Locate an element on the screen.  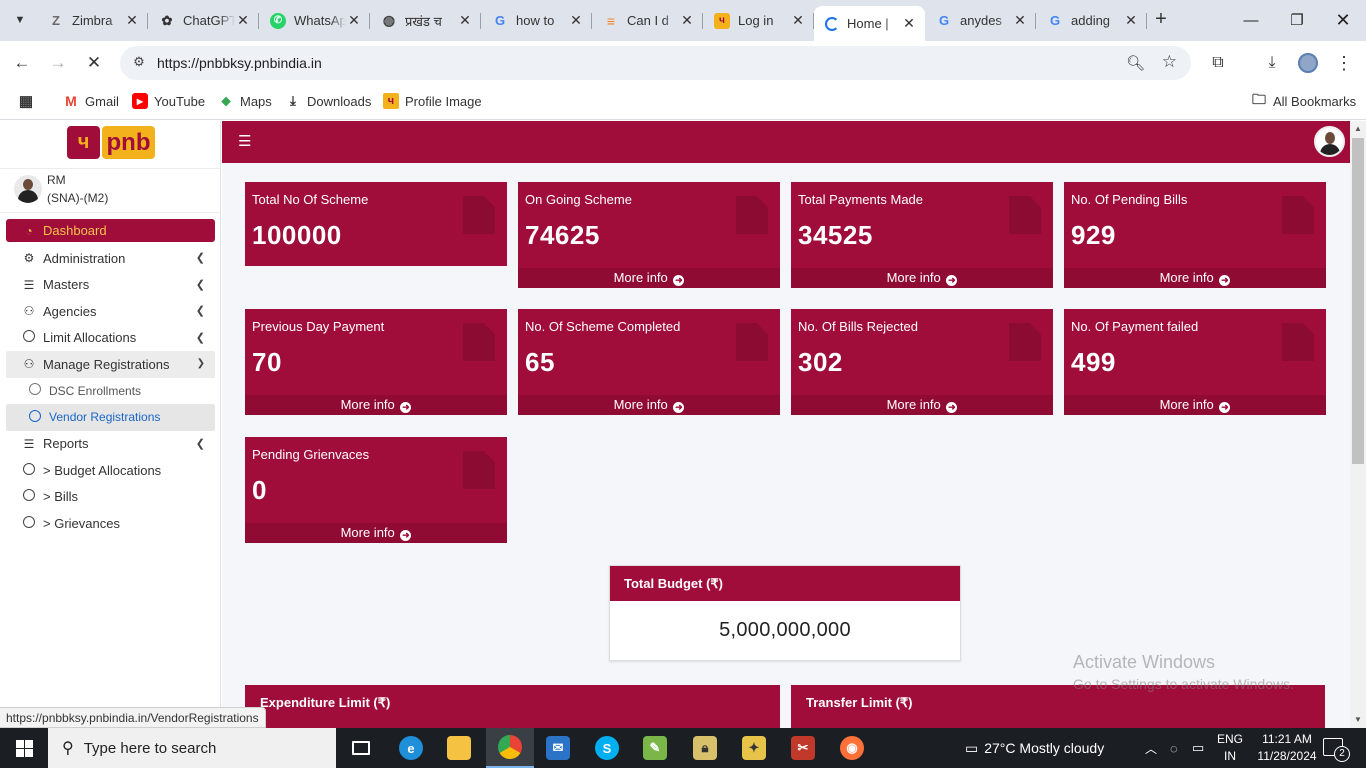
chrome-menu-icon: ⋮ is located at coordinates (1344, 63).